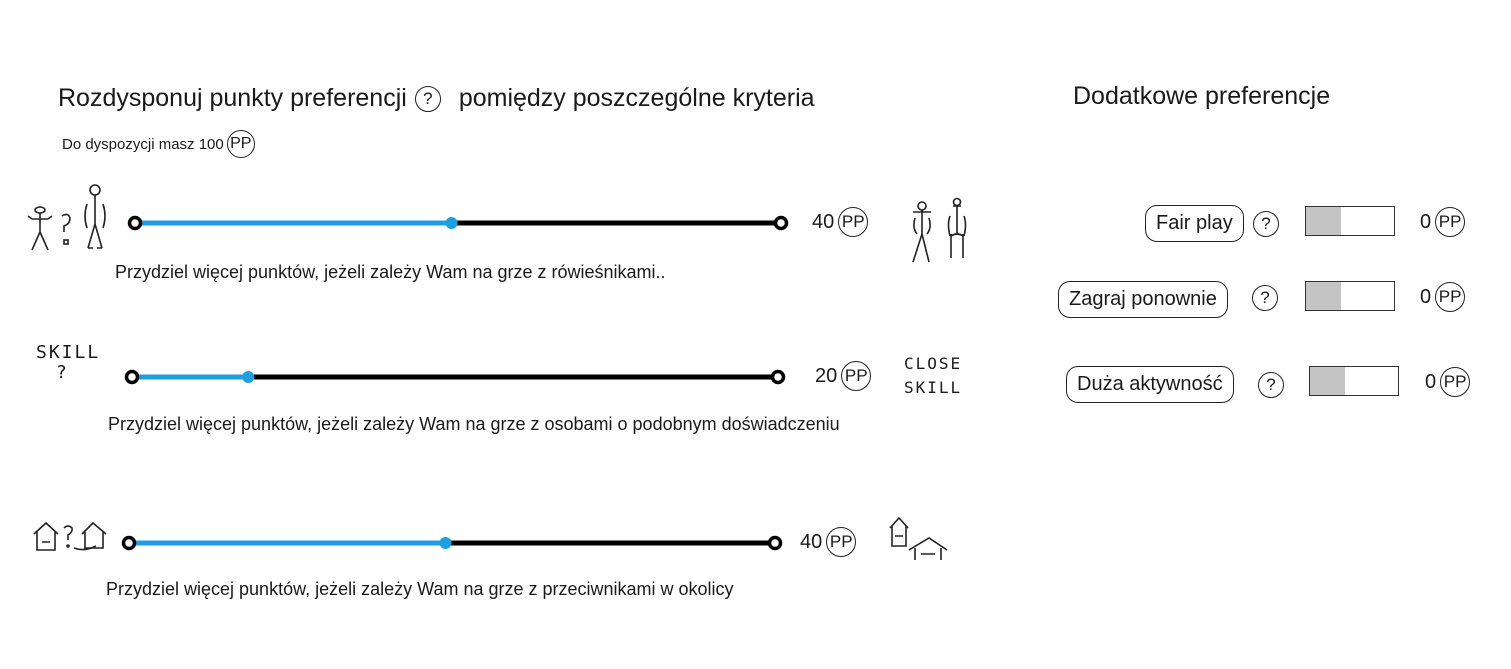  What do you see at coordinates (933, 363) in the screenshot?
I see `close-text: CLOSE` at bounding box center [933, 363].